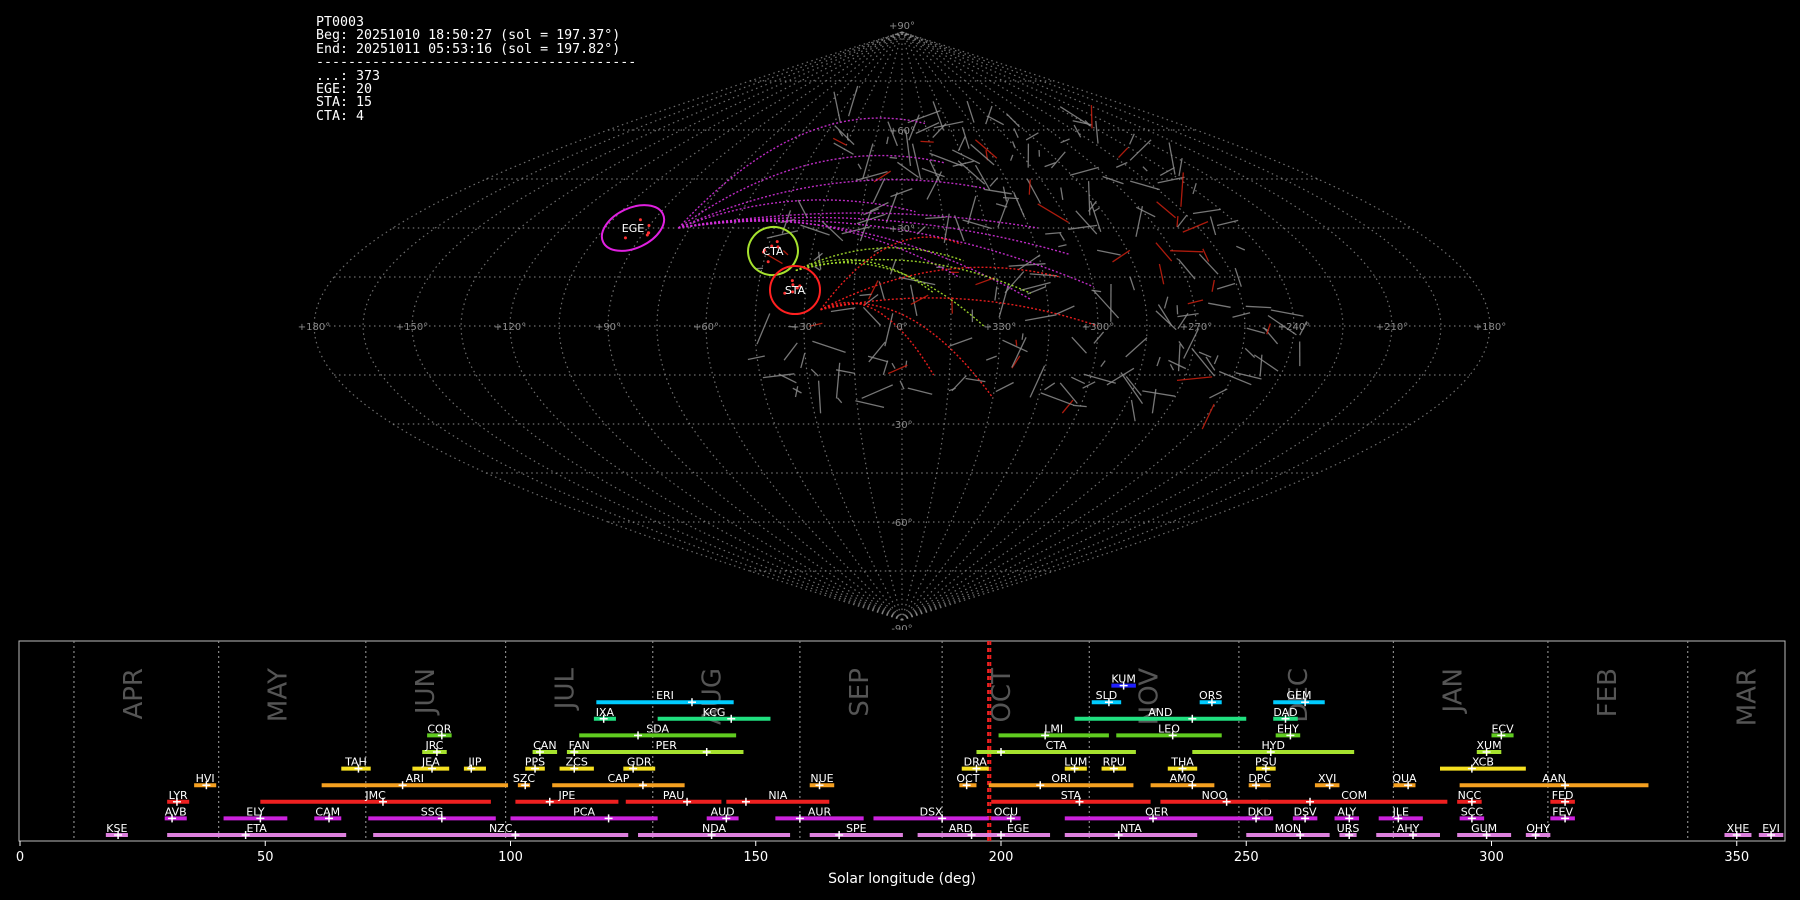 Image resolution: width=1800 pixels, height=900 pixels. I want to click on shower-label: DSX, so click(931, 811).